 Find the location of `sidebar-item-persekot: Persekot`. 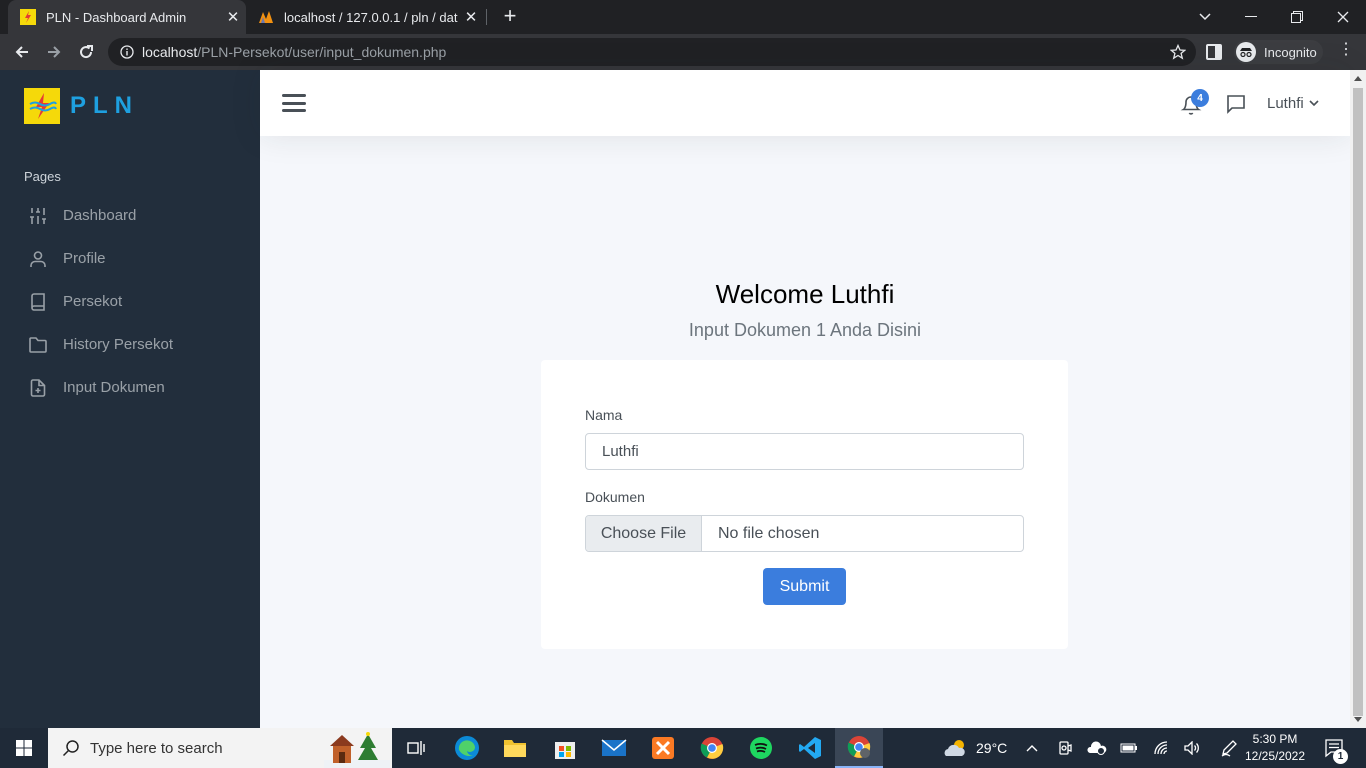

sidebar-item-persekot: Persekot is located at coordinates (130, 301).